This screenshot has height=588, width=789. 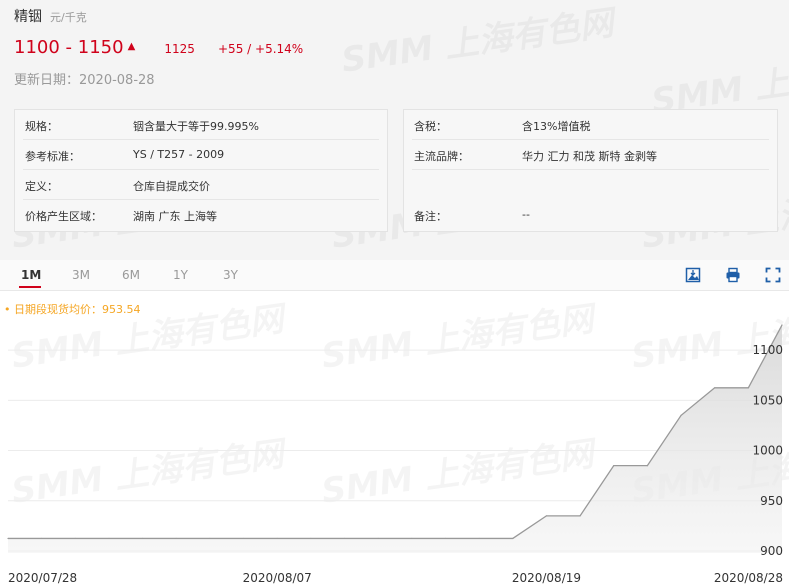 What do you see at coordinates (477, 41) in the screenshot?
I see `watermark: SMM 上海有色网` at bounding box center [477, 41].